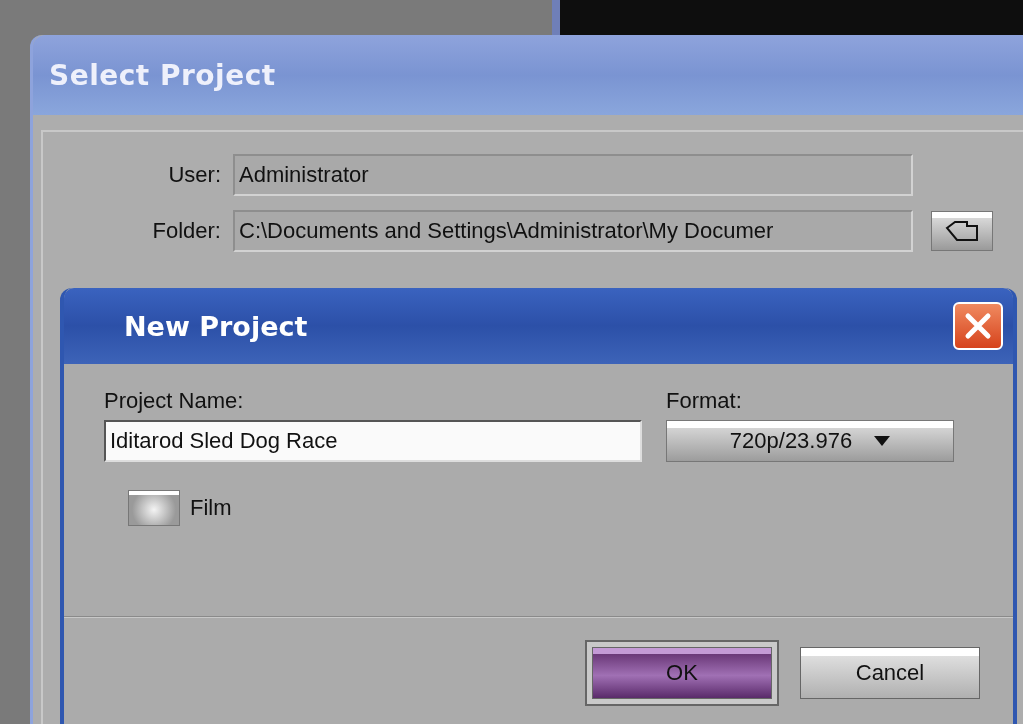 The height and width of the screenshot is (724, 1023). What do you see at coordinates (194, 175) in the screenshot?
I see `field-label: User:` at bounding box center [194, 175].